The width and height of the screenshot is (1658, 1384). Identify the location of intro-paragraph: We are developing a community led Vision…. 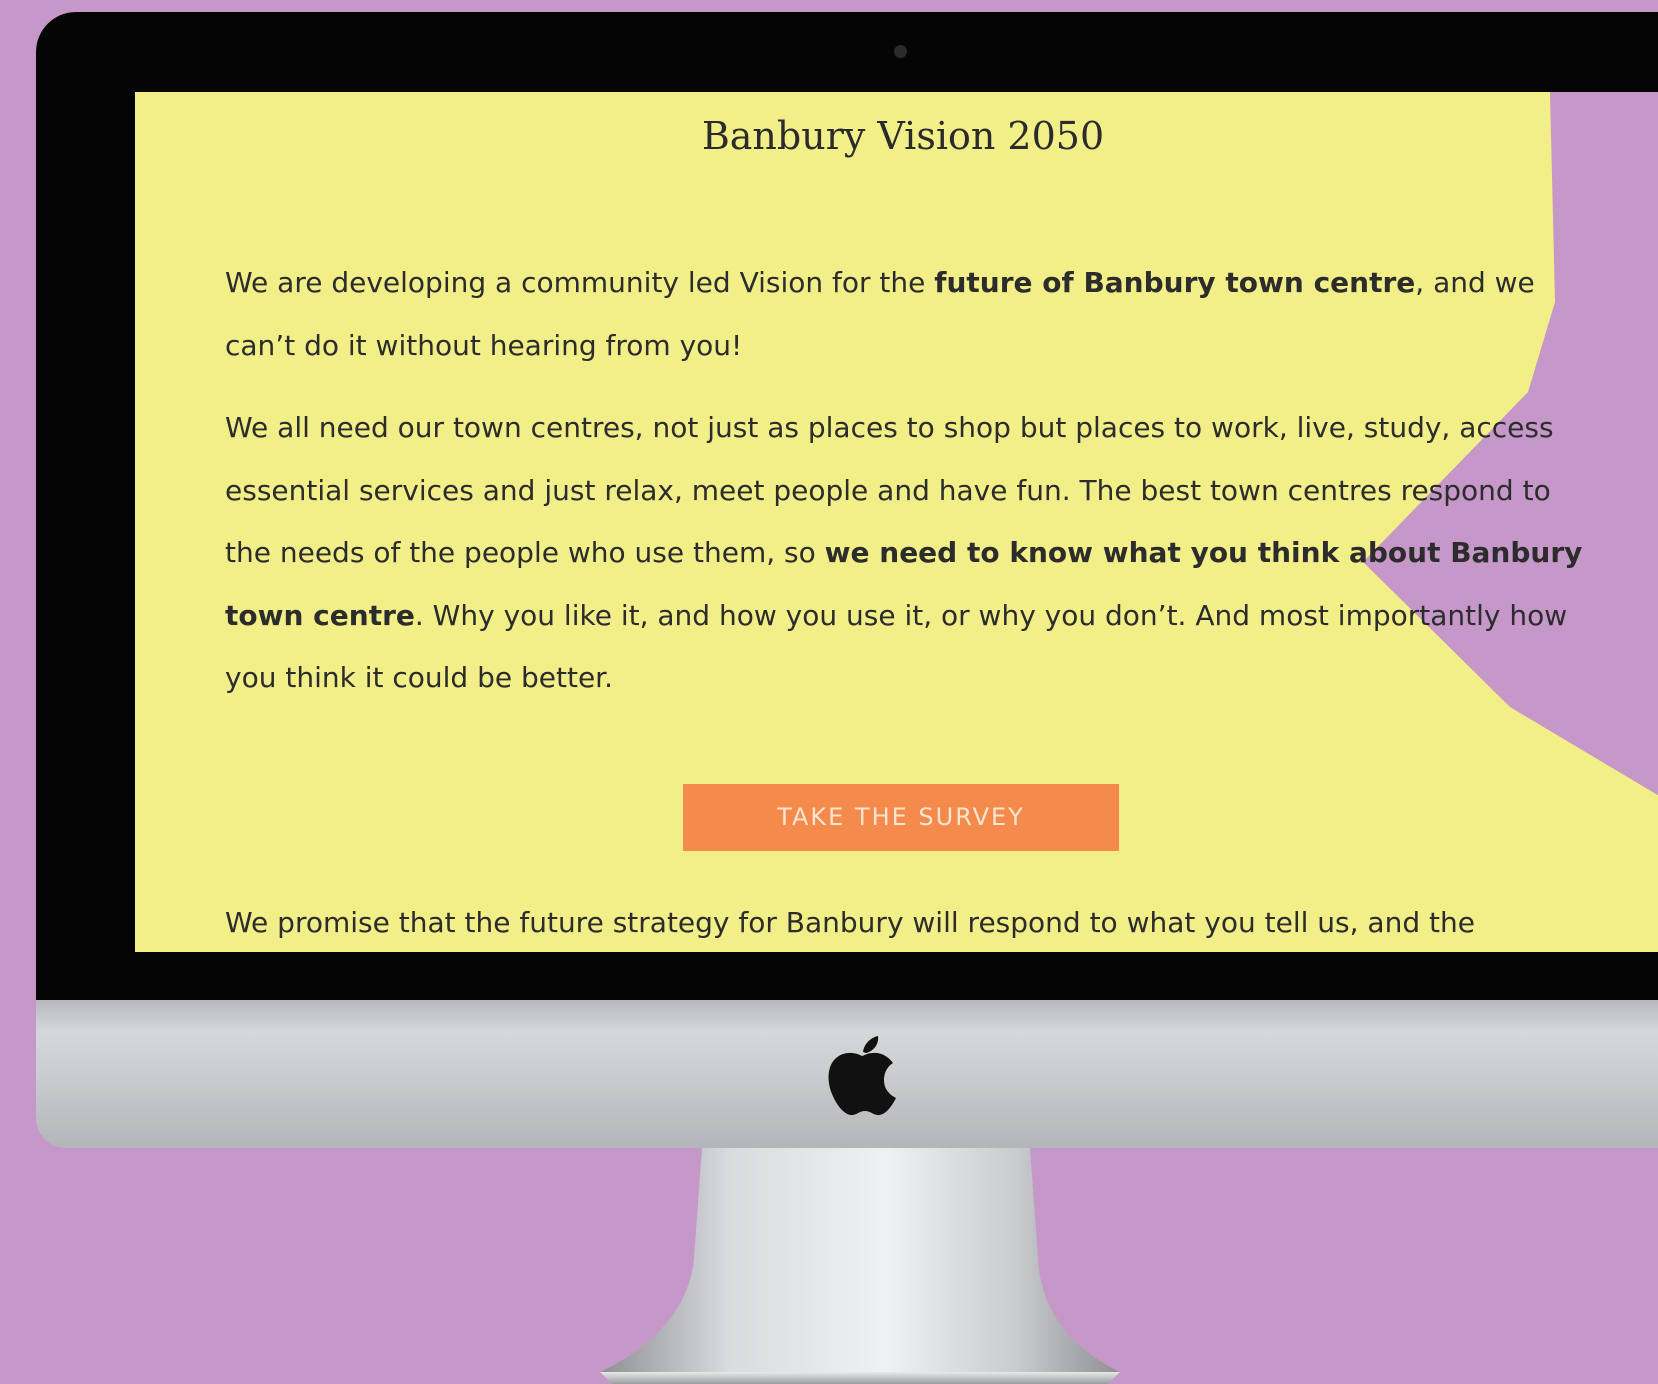
(910, 314).